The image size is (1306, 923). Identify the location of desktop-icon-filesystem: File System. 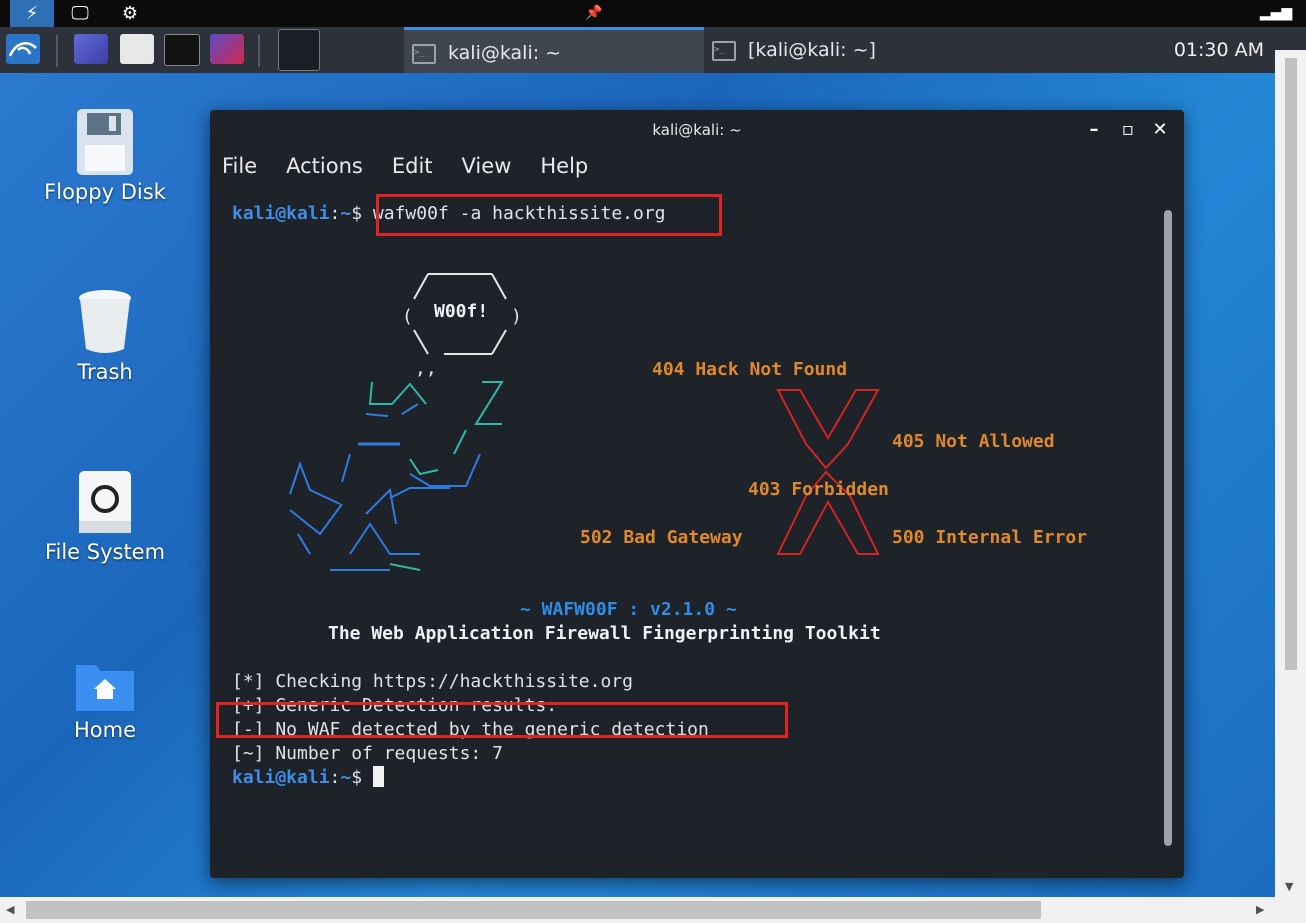
(105, 516).